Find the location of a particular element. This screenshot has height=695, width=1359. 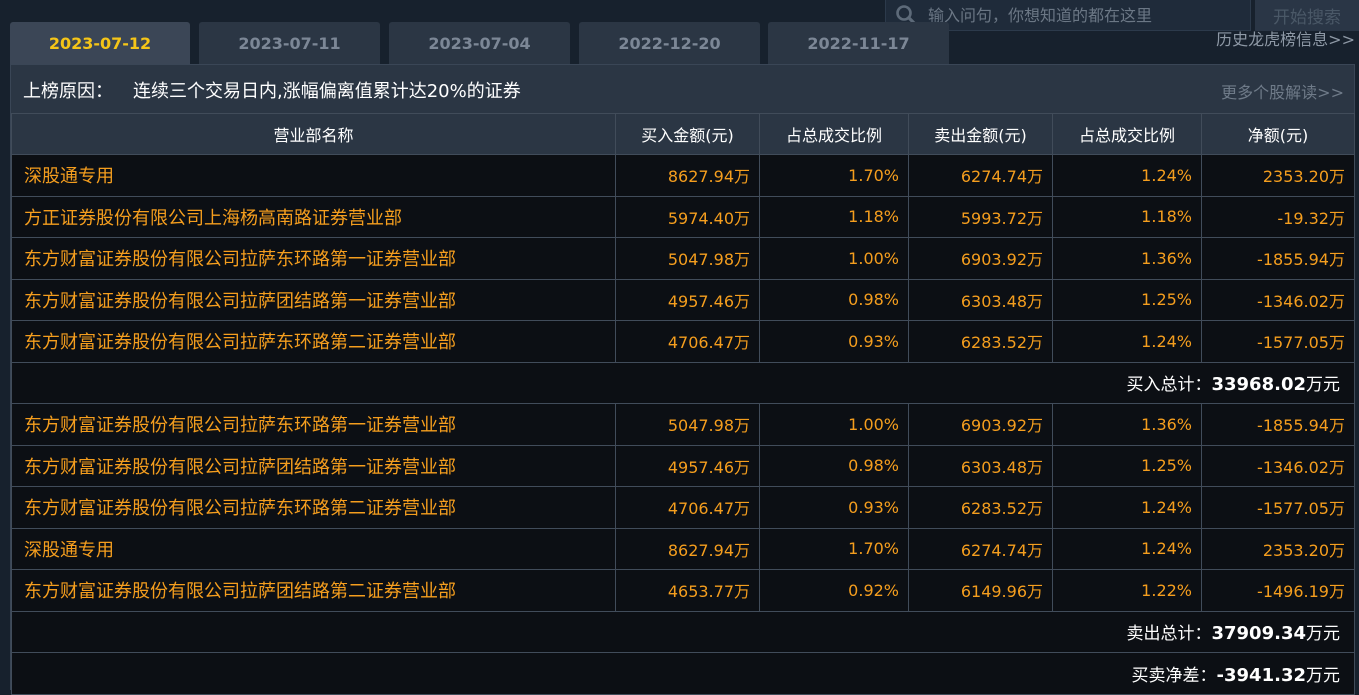

header-net-amount: 净额(元) is located at coordinates (1278, 134).